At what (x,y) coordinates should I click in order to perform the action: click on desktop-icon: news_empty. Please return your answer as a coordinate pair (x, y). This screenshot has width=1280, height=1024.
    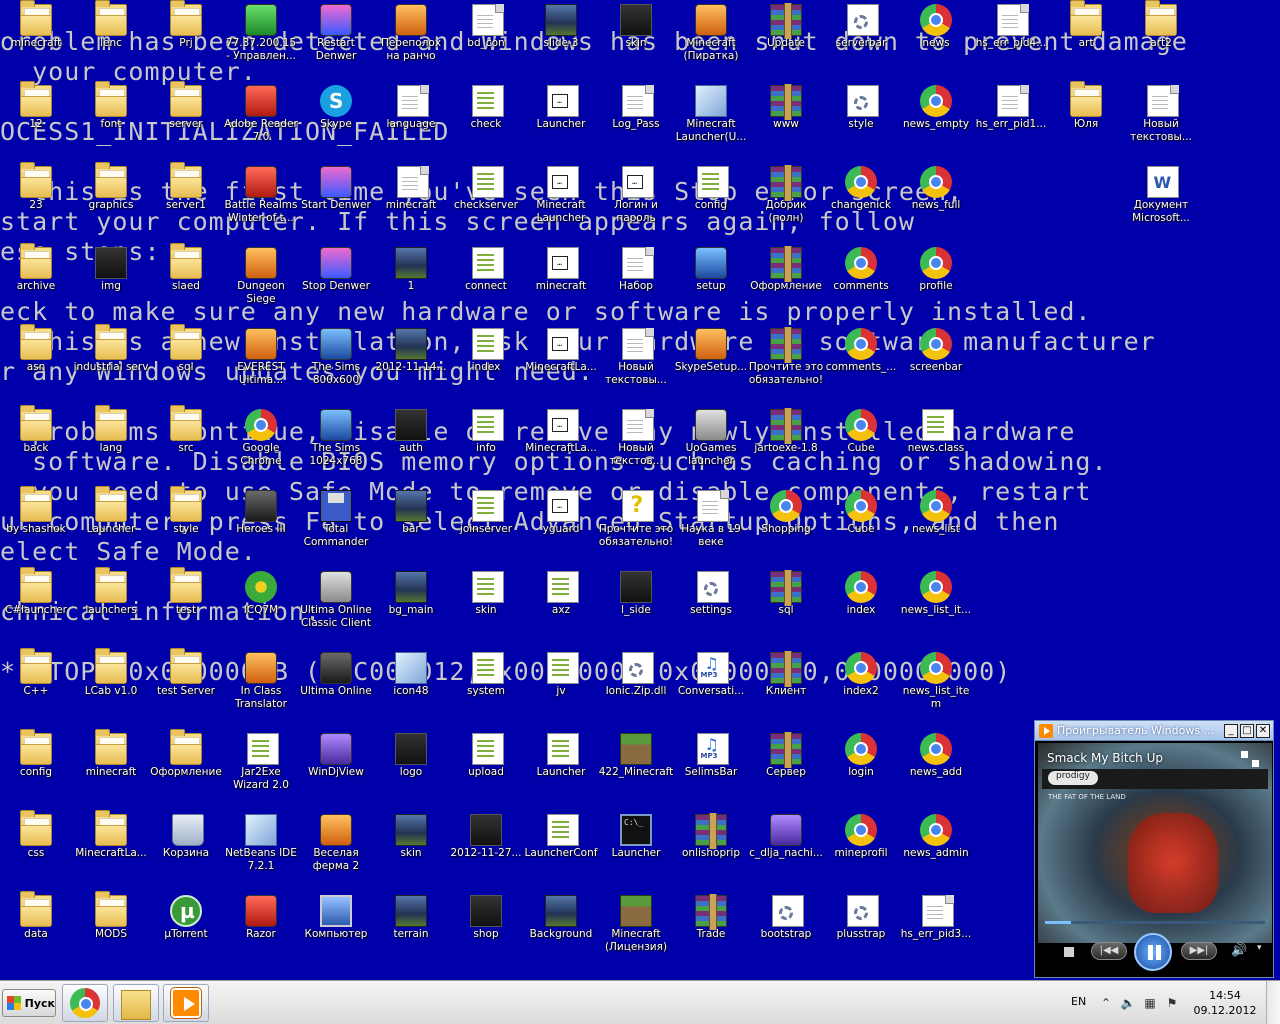
    Looking at the image, I should click on (936, 121).